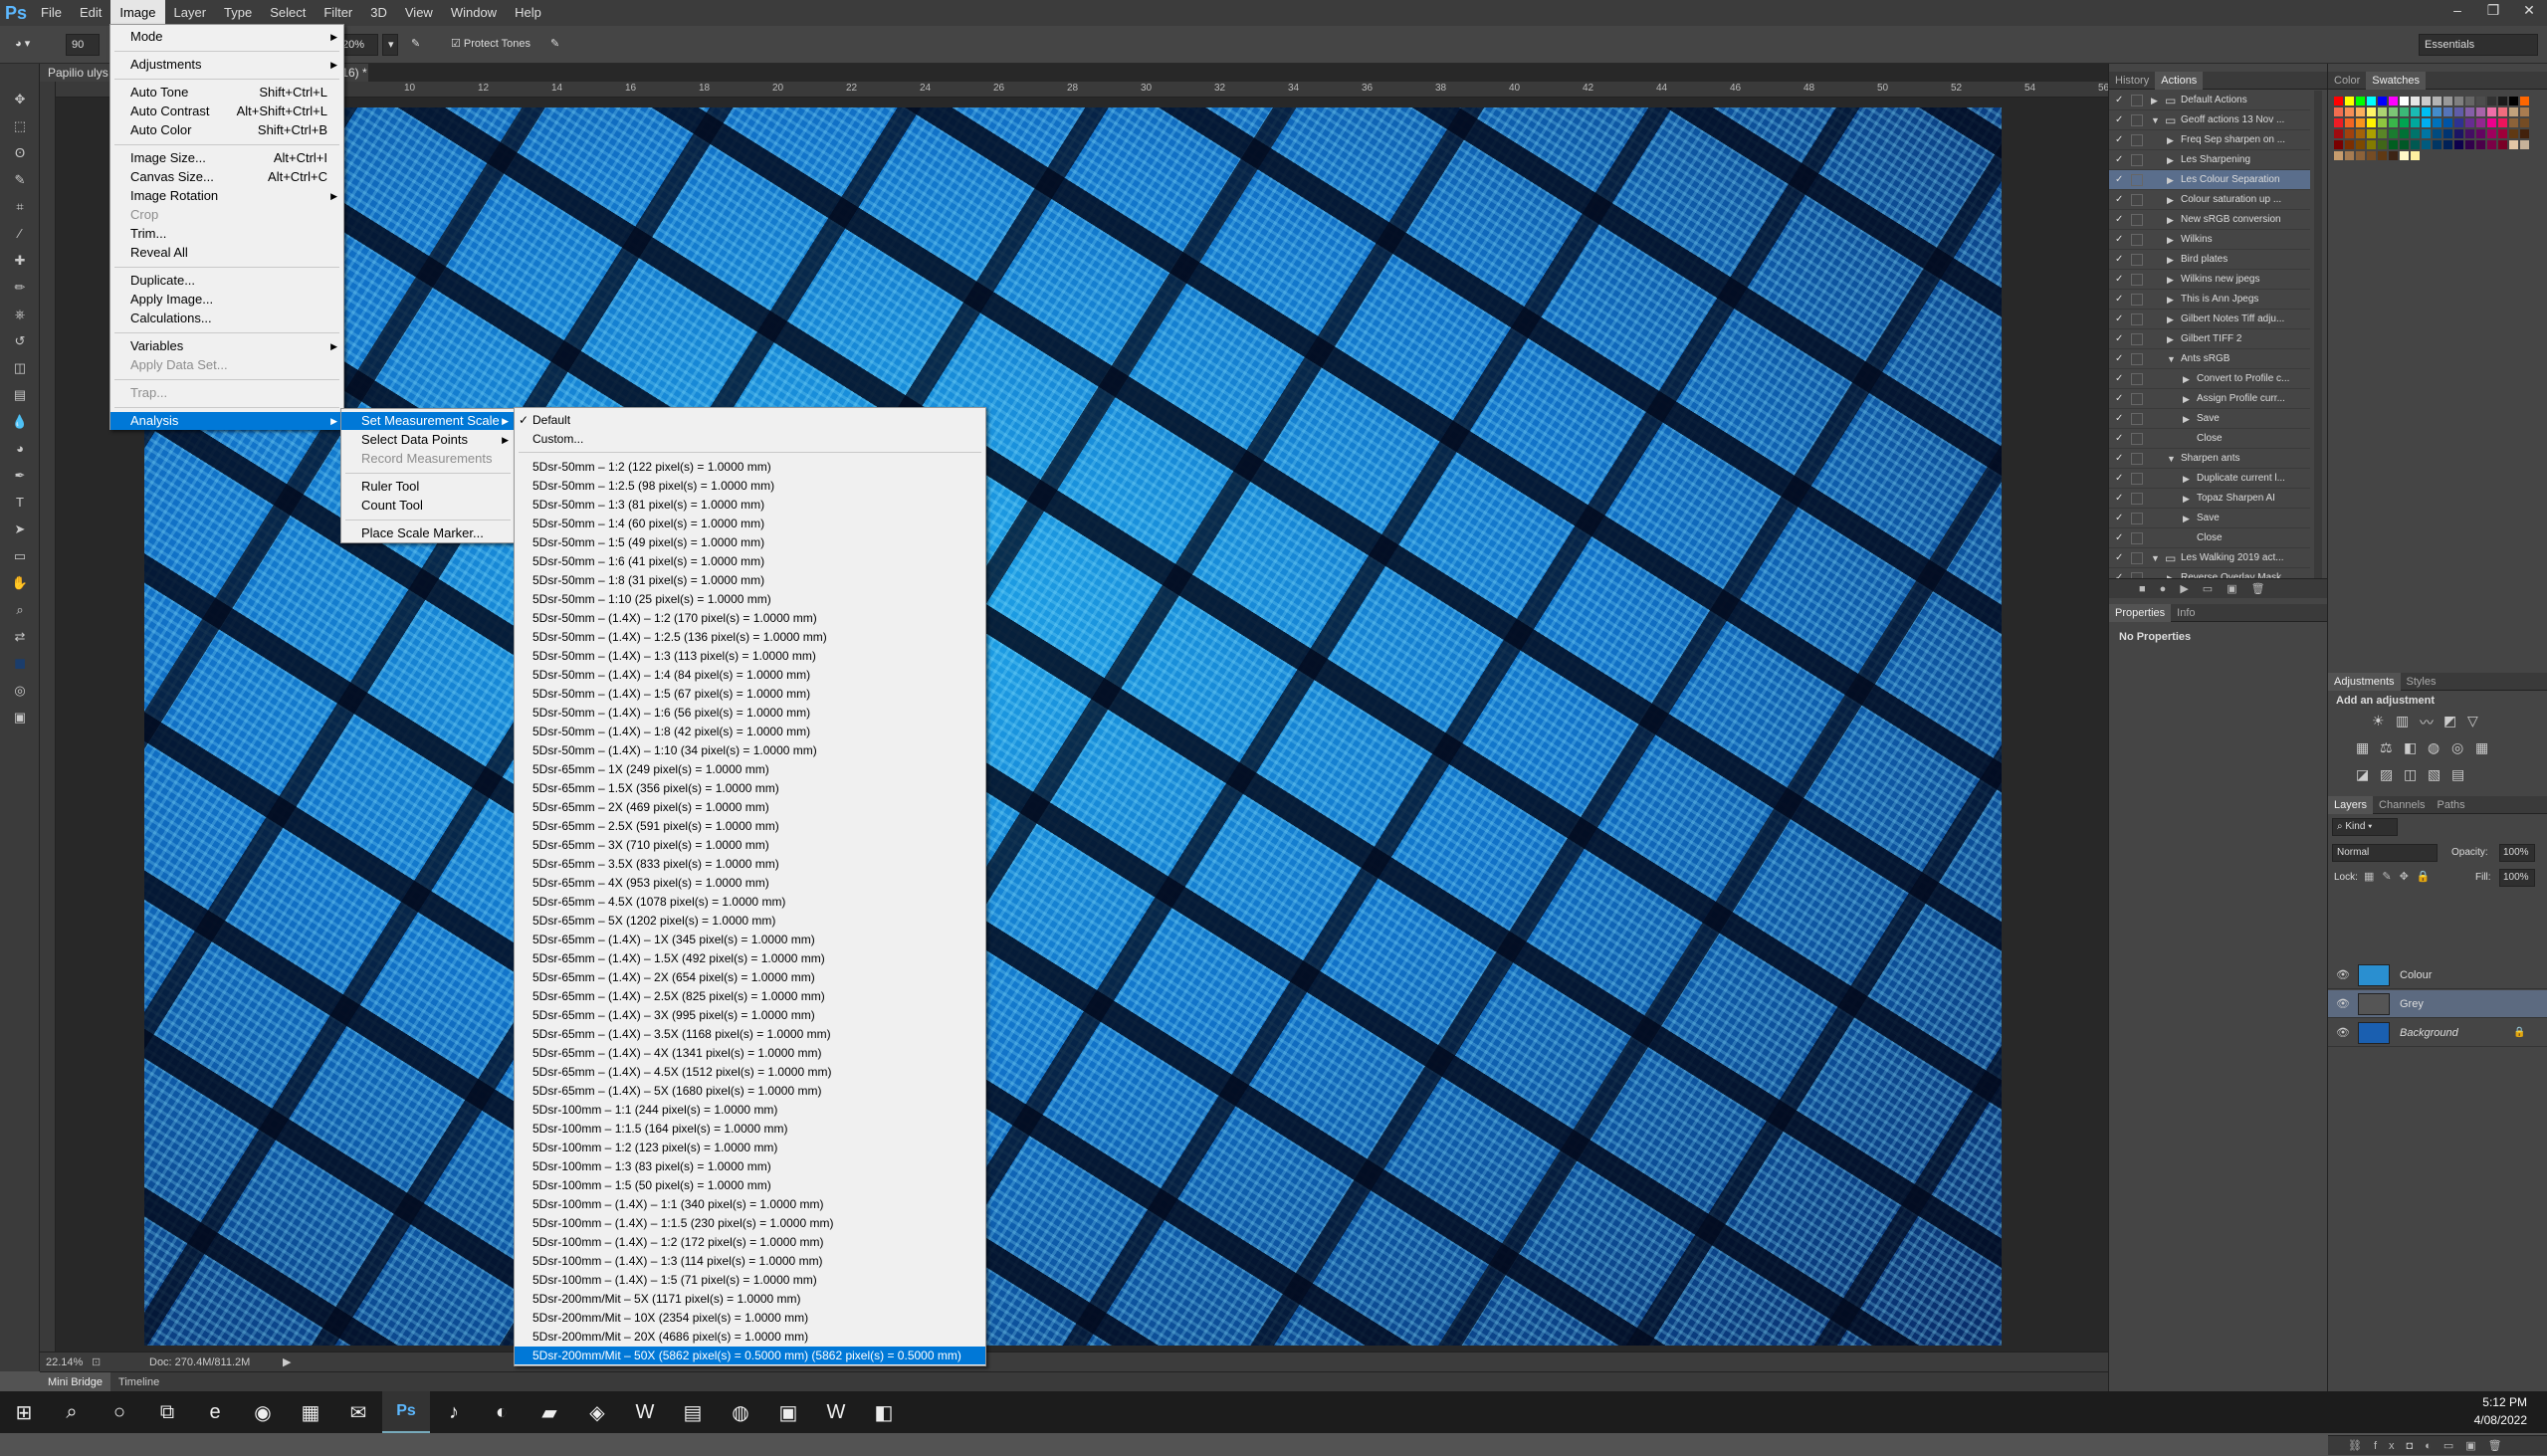 The height and width of the screenshot is (1456, 2547). Describe the element at coordinates (474, 13) in the screenshot. I see `menu-window: Window` at that location.